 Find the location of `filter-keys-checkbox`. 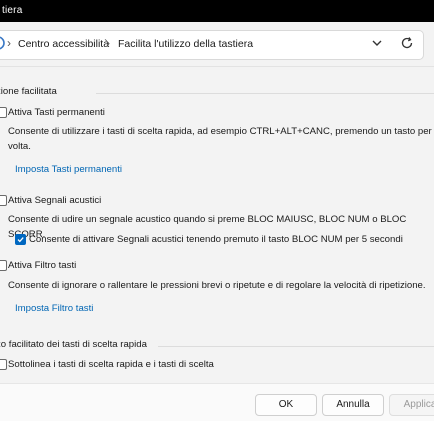

filter-keys-checkbox is located at coordinates (3, 265).